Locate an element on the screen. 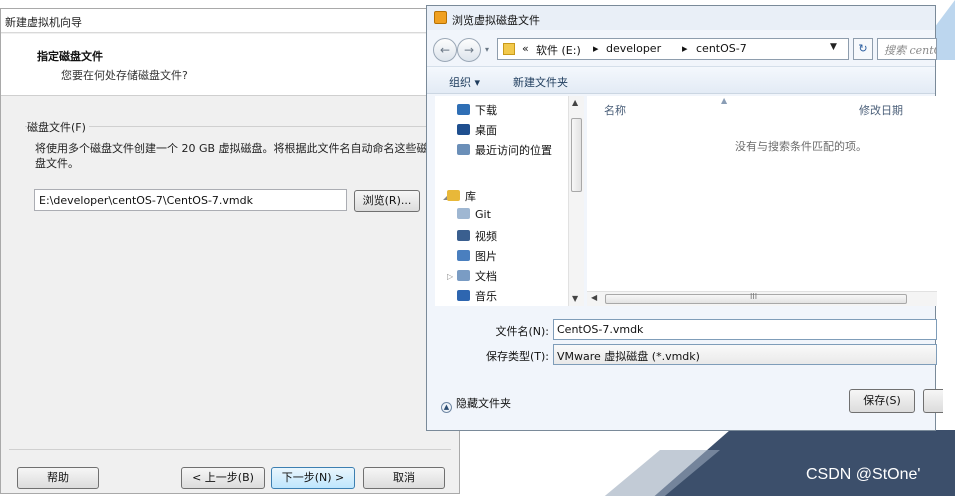 The image size is (955, 496). forward-arrow-icon: → is located at coordinates (469, 50).